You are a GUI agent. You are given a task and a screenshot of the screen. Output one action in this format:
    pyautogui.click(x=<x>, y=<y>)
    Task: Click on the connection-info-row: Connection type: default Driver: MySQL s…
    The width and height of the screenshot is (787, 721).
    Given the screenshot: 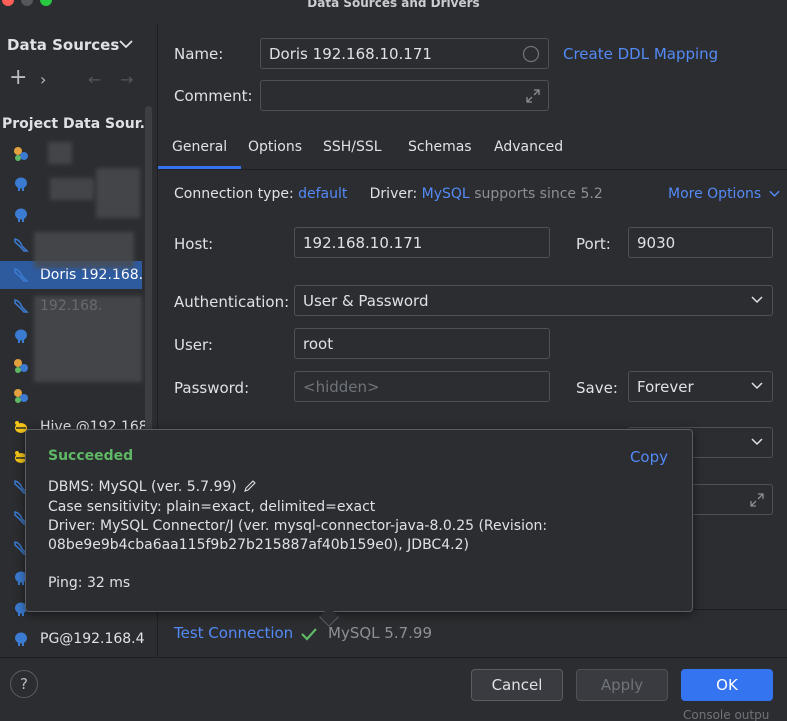 What is the action you would take?
    pyautogui.click(x=388, y=194)
    